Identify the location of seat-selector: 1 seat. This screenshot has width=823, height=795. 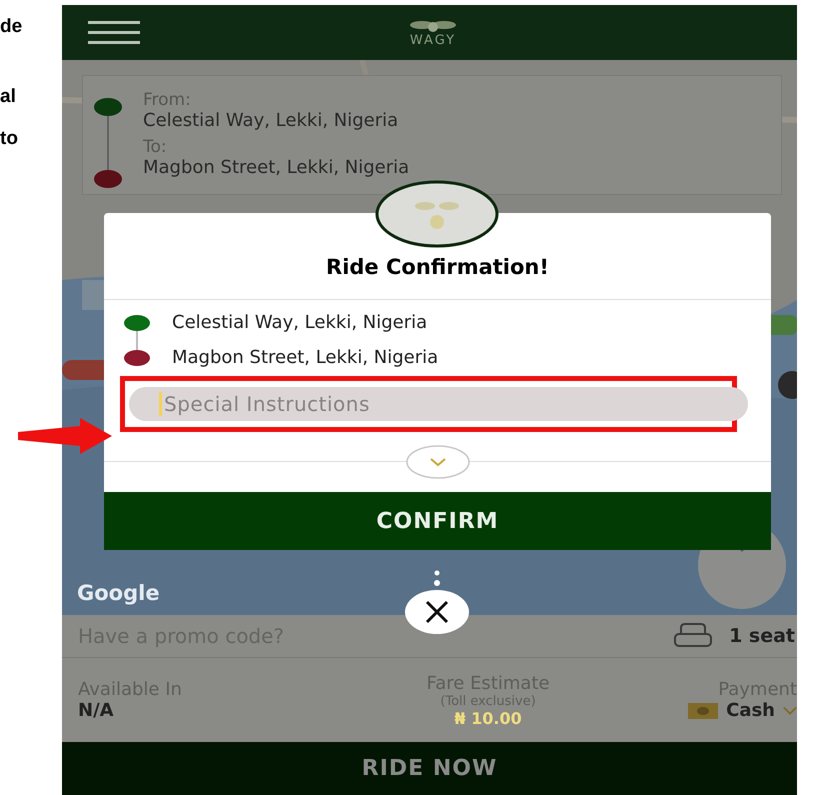
(735, 636).